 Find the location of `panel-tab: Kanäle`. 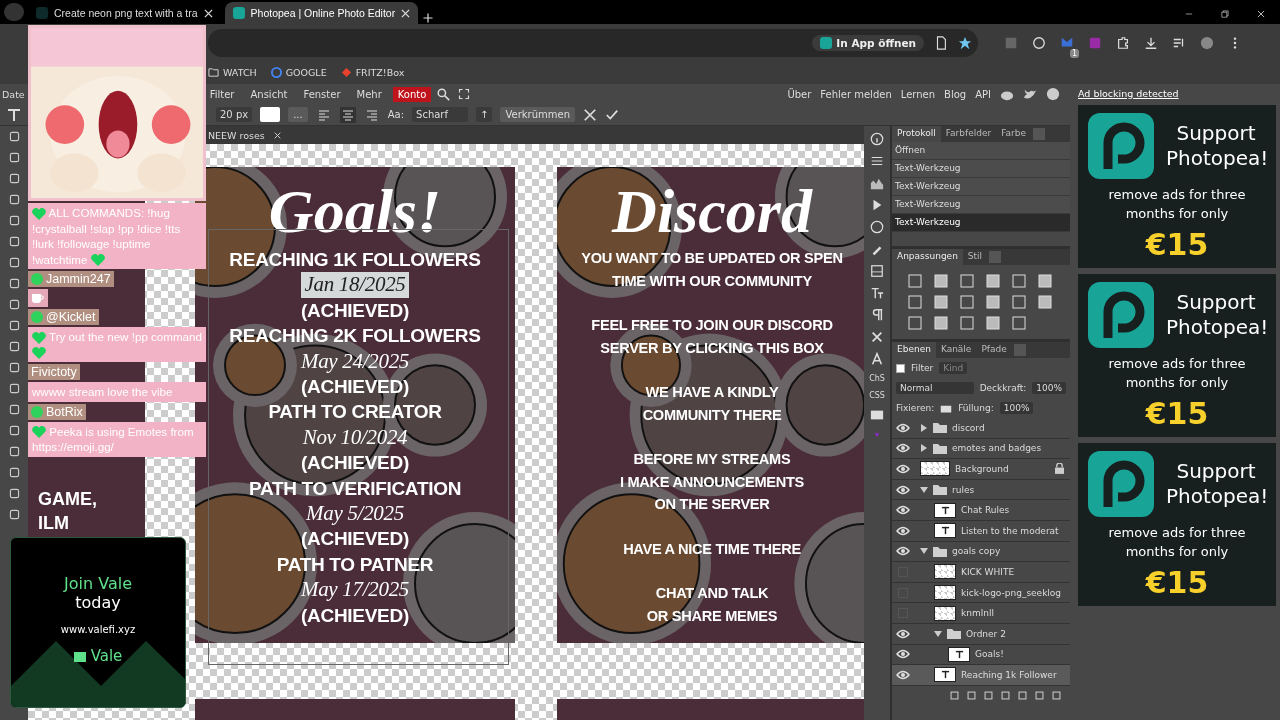

panel-tab: Kanäle is located at coordinates (956, 350).